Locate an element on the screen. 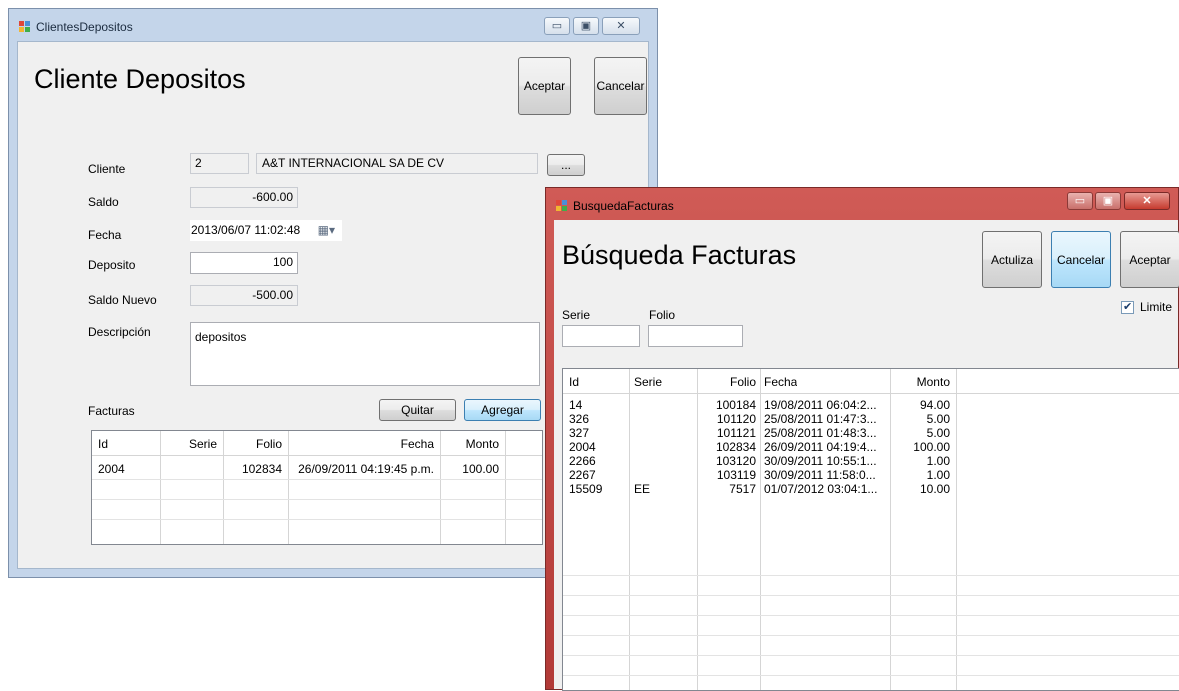 This screenshot has height=691, width=1179. title-bar: ClientesDepositos ▭ ▣ ✕ is located at coordinates (333, 25).